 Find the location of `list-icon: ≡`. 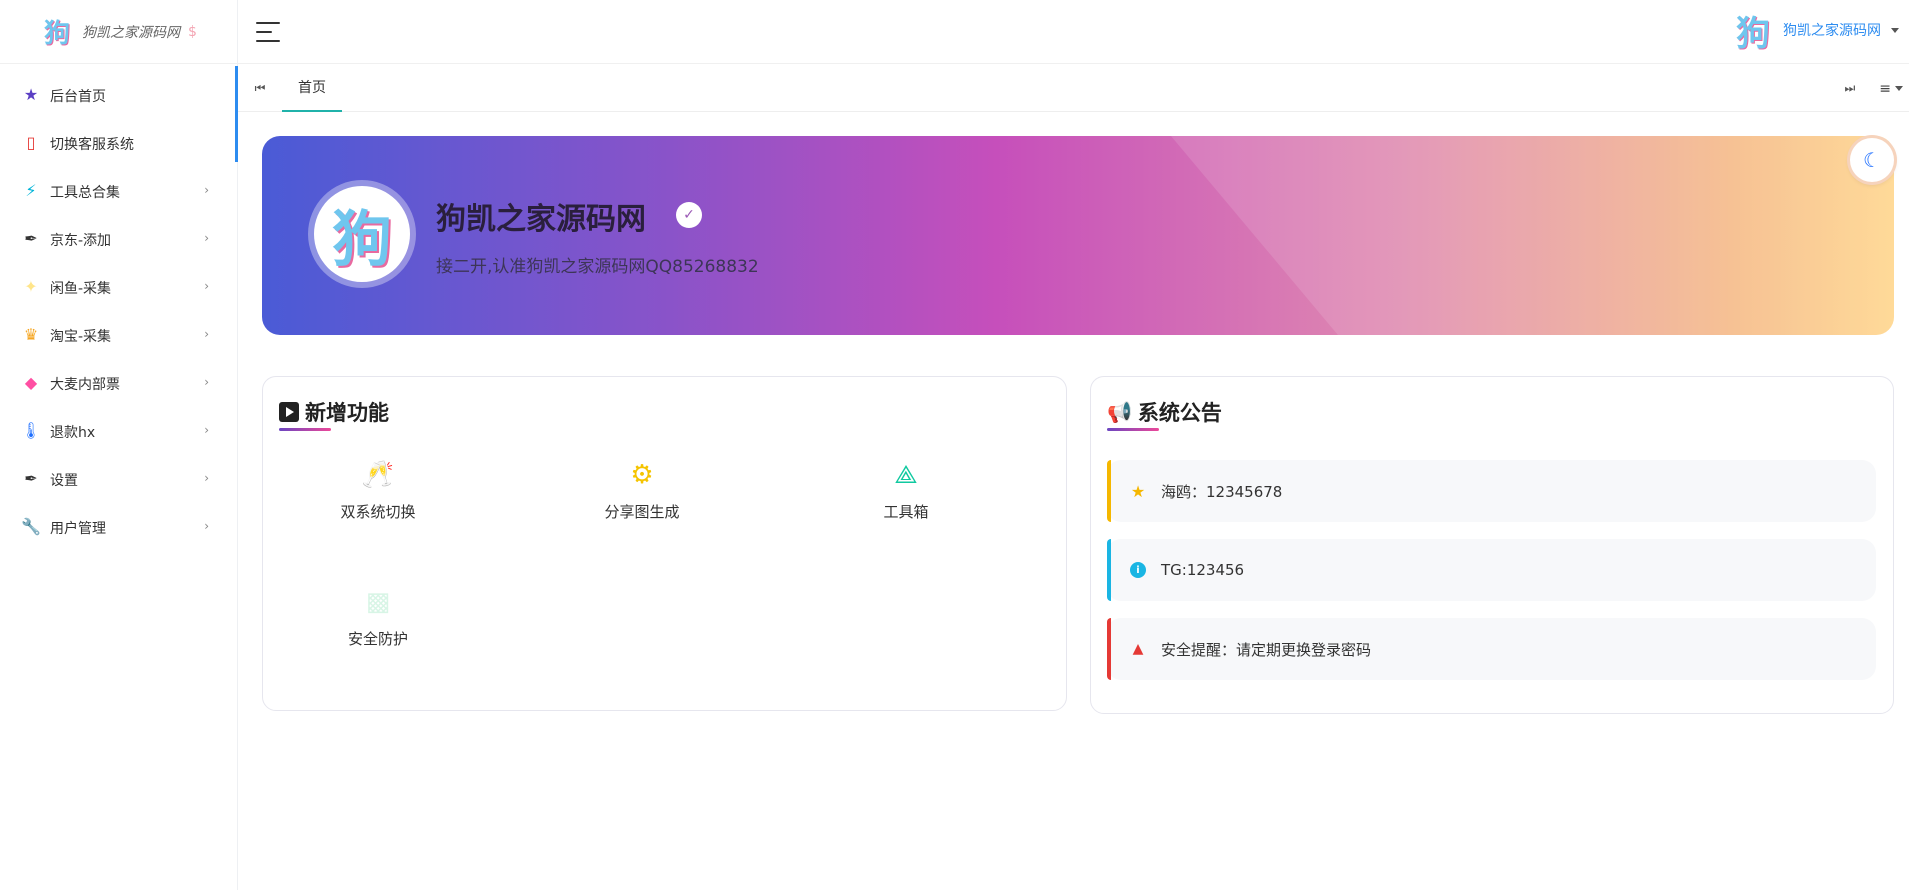

list-icon: ≡ is located at coordinates (1885, 88).